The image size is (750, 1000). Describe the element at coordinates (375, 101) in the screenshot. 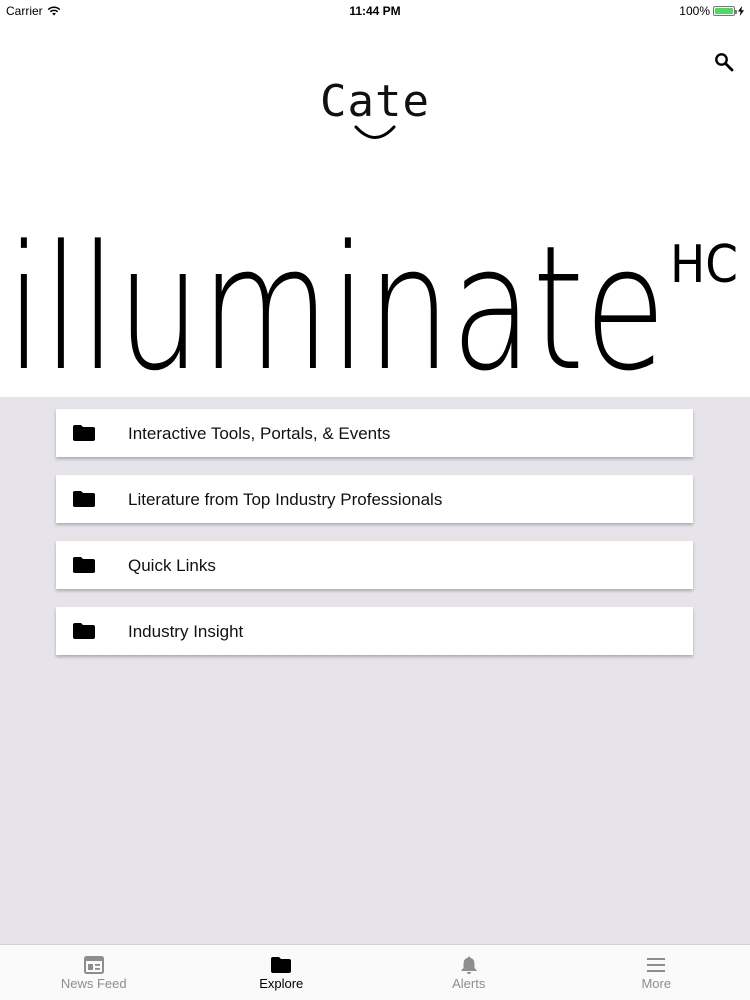

I see `logo-text: Cate` at that location.